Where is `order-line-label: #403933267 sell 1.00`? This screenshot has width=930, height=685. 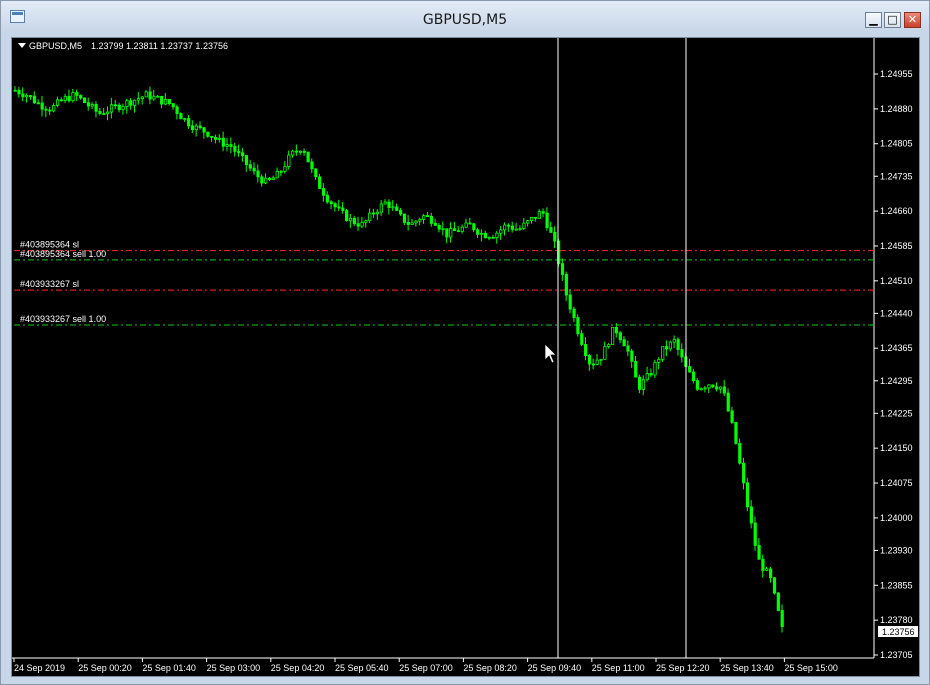 order-line-label: #403933267 sell 1.00 is located at coordinates (63, 319).